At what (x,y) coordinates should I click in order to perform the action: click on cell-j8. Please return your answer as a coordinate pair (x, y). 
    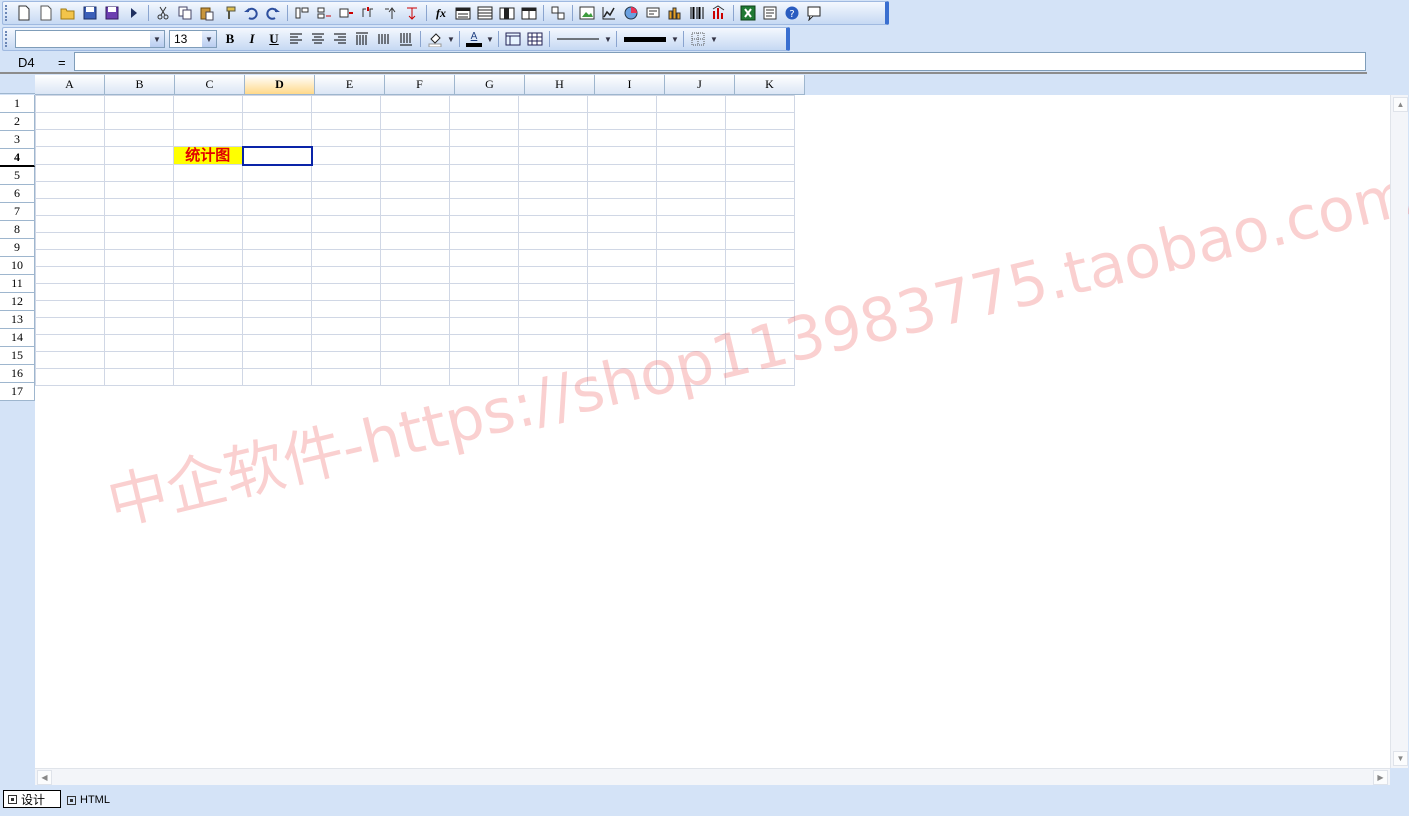
    Looking at the image, I should click on (691, 224).